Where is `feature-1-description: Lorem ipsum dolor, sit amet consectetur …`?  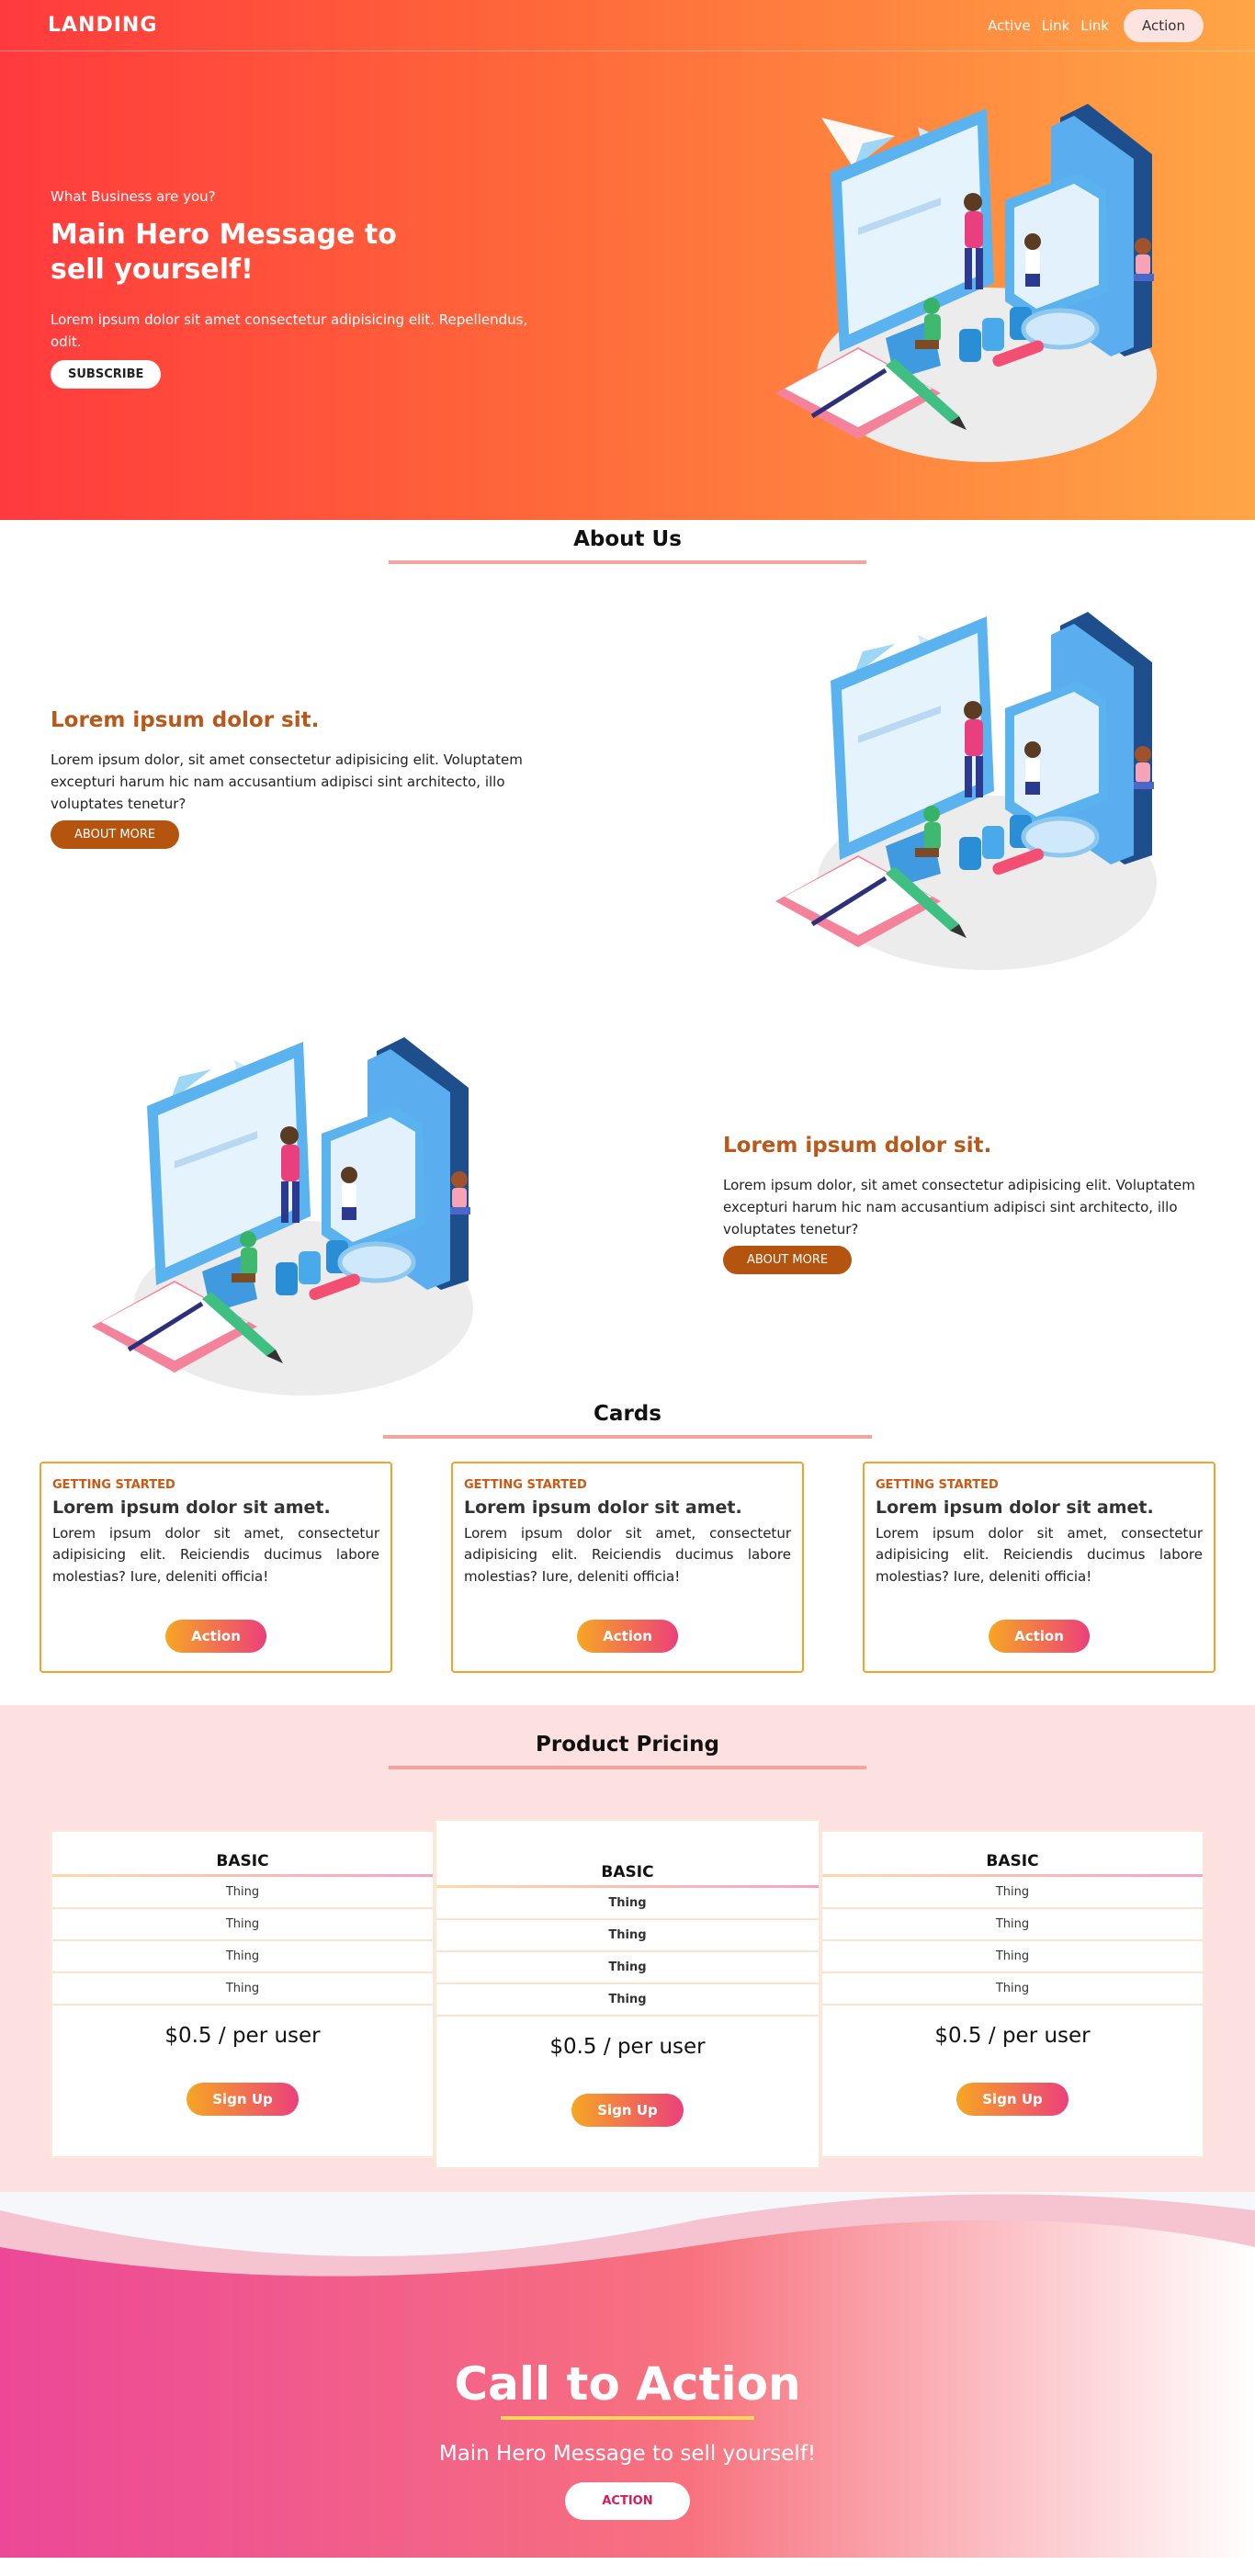 feature-1-description: Lorem ipsum dolor, sit amet consectetur … is located at coordinates (287, 781).